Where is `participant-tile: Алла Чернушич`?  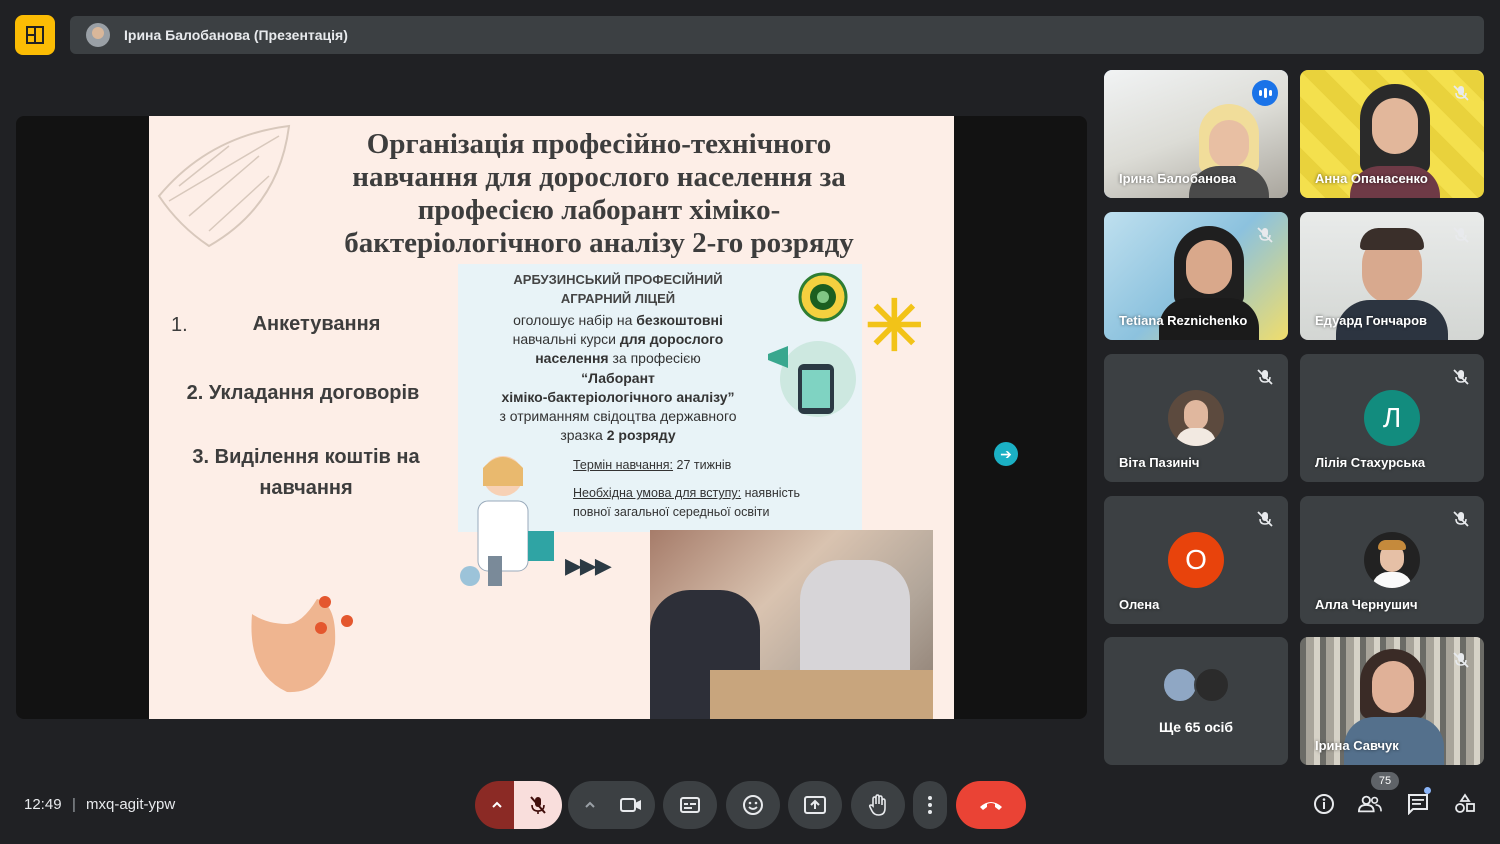 participant-tile: Алла Чернушич is located at coordinates (1392, 560).